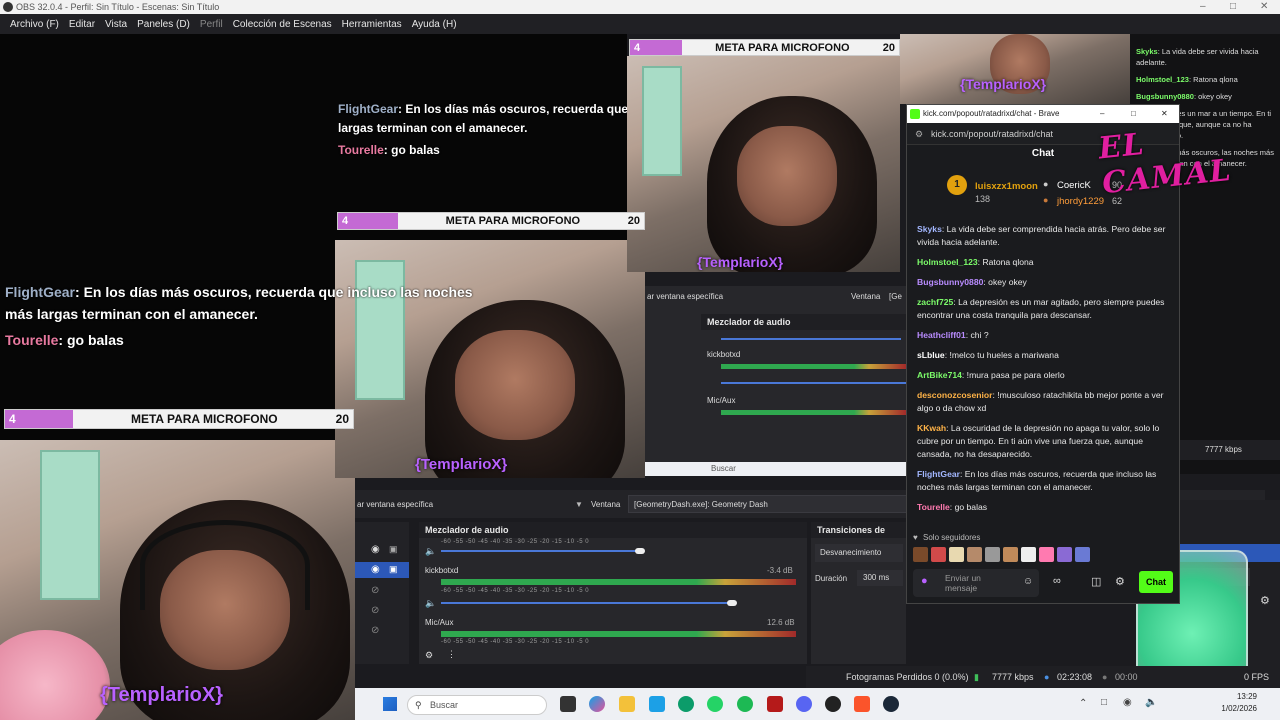 This screenshot has width=1280, height=720. What do you see at coordinates (597, 704) in the screenshot?
I see `copilot-icon` at bounding box center [597, 704].